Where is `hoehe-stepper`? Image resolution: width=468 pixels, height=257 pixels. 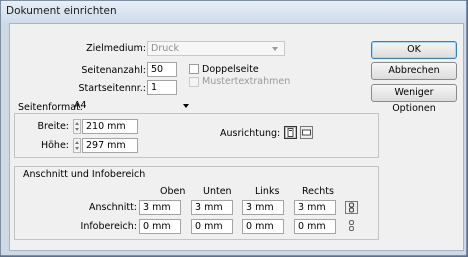
hoehe-stepper is located at coordinates (77, 145).